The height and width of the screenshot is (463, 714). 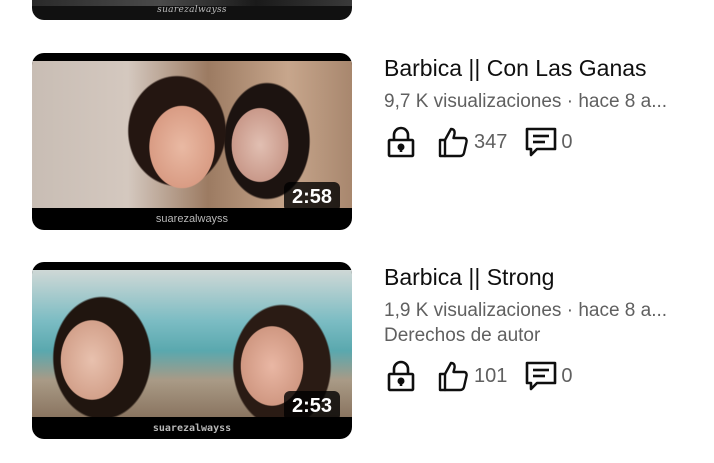 I want to click on video-stats: 101 0, so click(x=540, y=376).